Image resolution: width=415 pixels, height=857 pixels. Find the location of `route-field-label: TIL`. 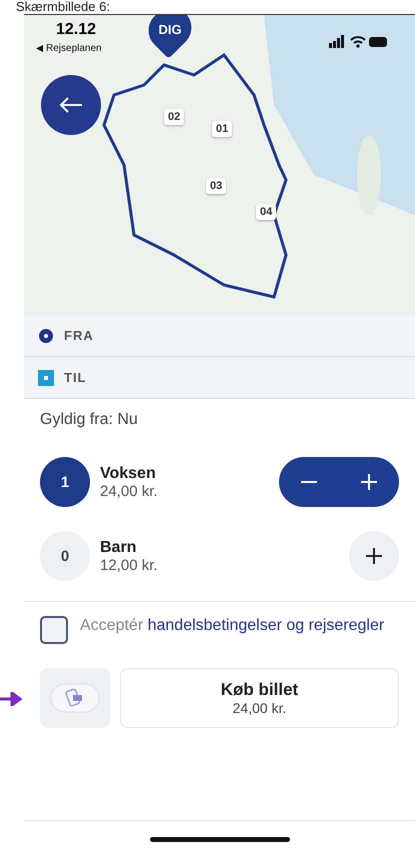

route-field-label: TIL is located at coordinates (75, 377).